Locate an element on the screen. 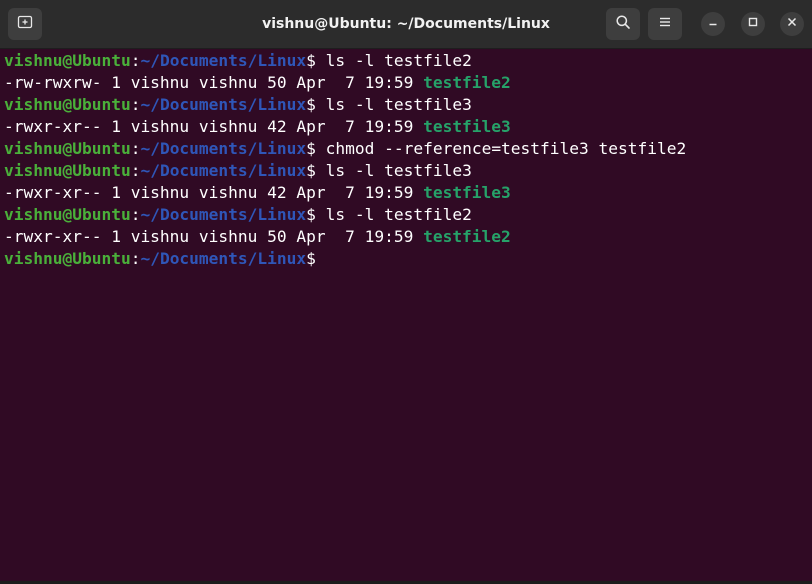 The image size is (812, 584). window-title: vishnu@Ubuntu: ~/Documents/Linux is located at coordinates (406, 24).